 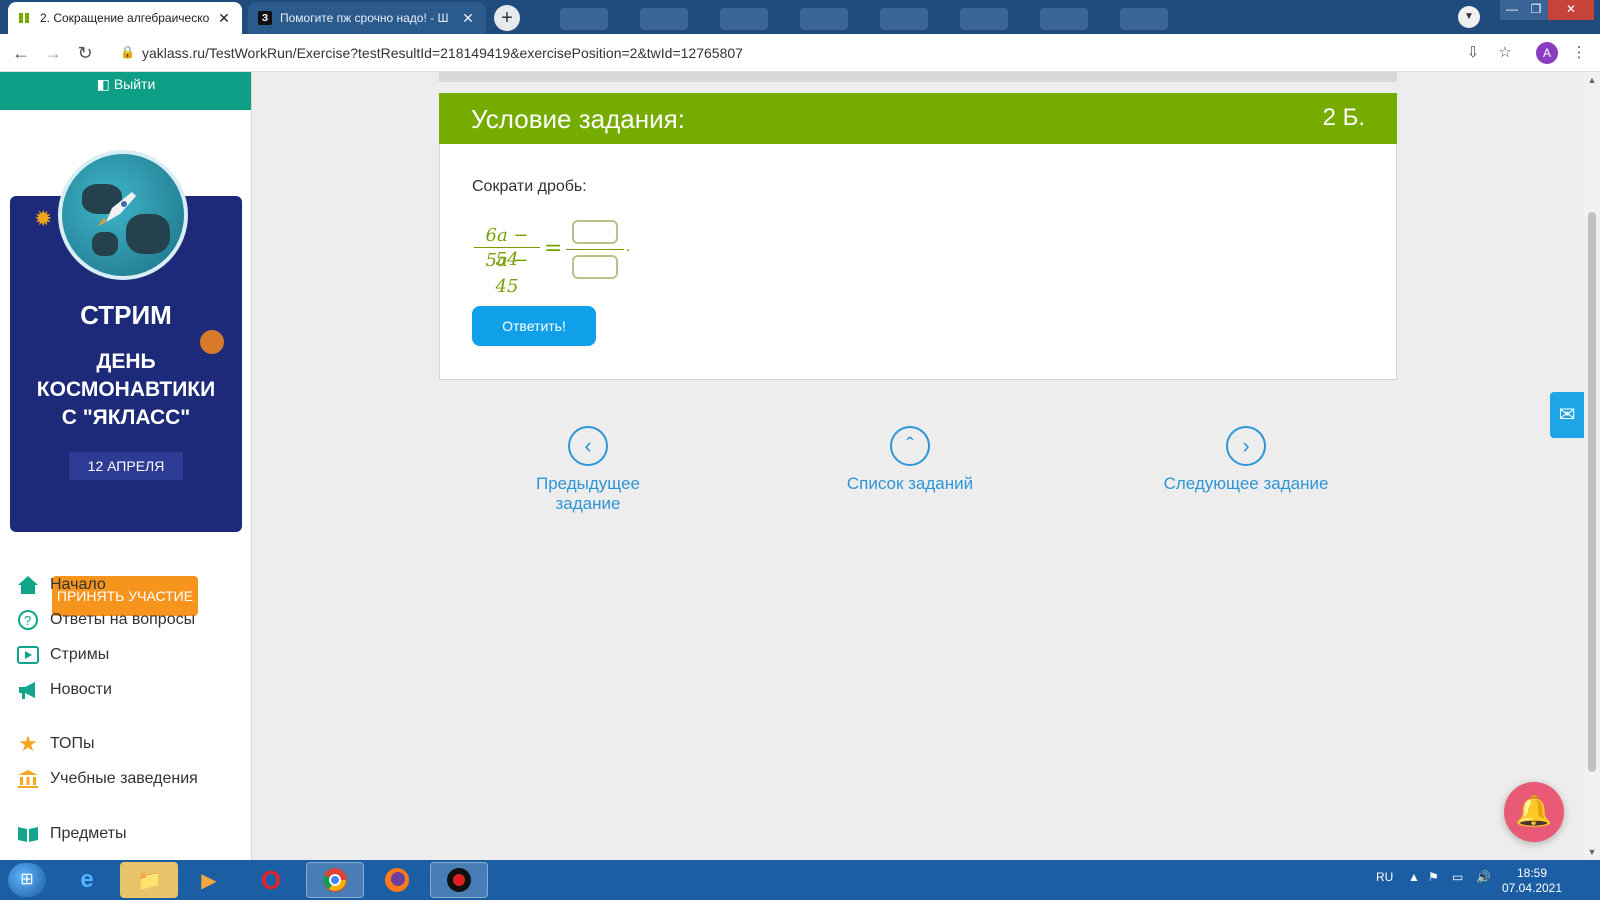 What do you see at coordinates (131, 744) in the screenshot?
I see `sidebar-item-tops: ★ ТОПы` at bounding box center [131, 744].